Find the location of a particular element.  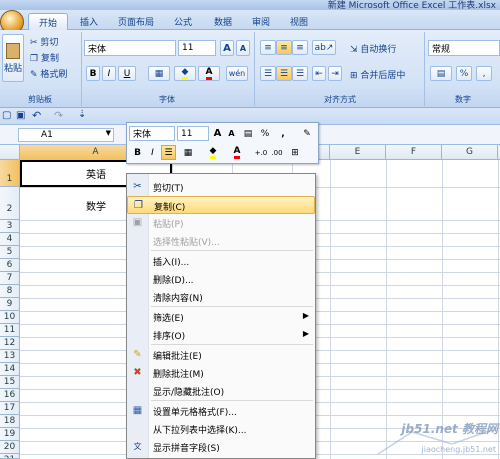

row-header-12: 12 is located at coordinates (10, 343).